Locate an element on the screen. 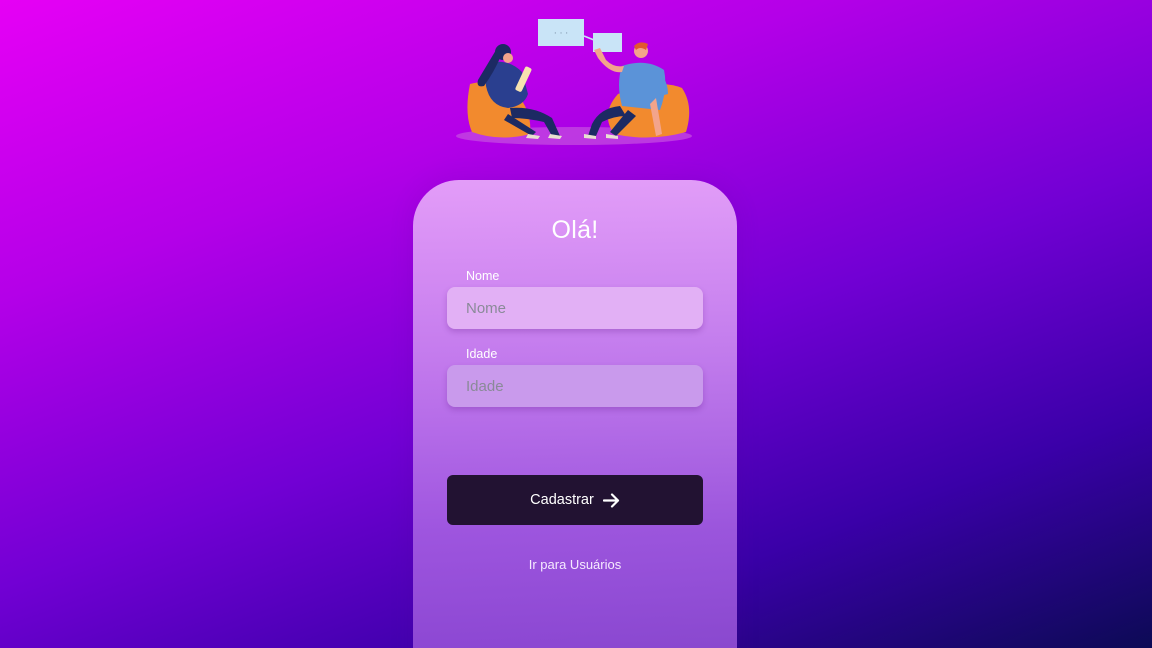 The width and height of the screenshot is (1152, 648). name-input is located at coordinates (575, 308).